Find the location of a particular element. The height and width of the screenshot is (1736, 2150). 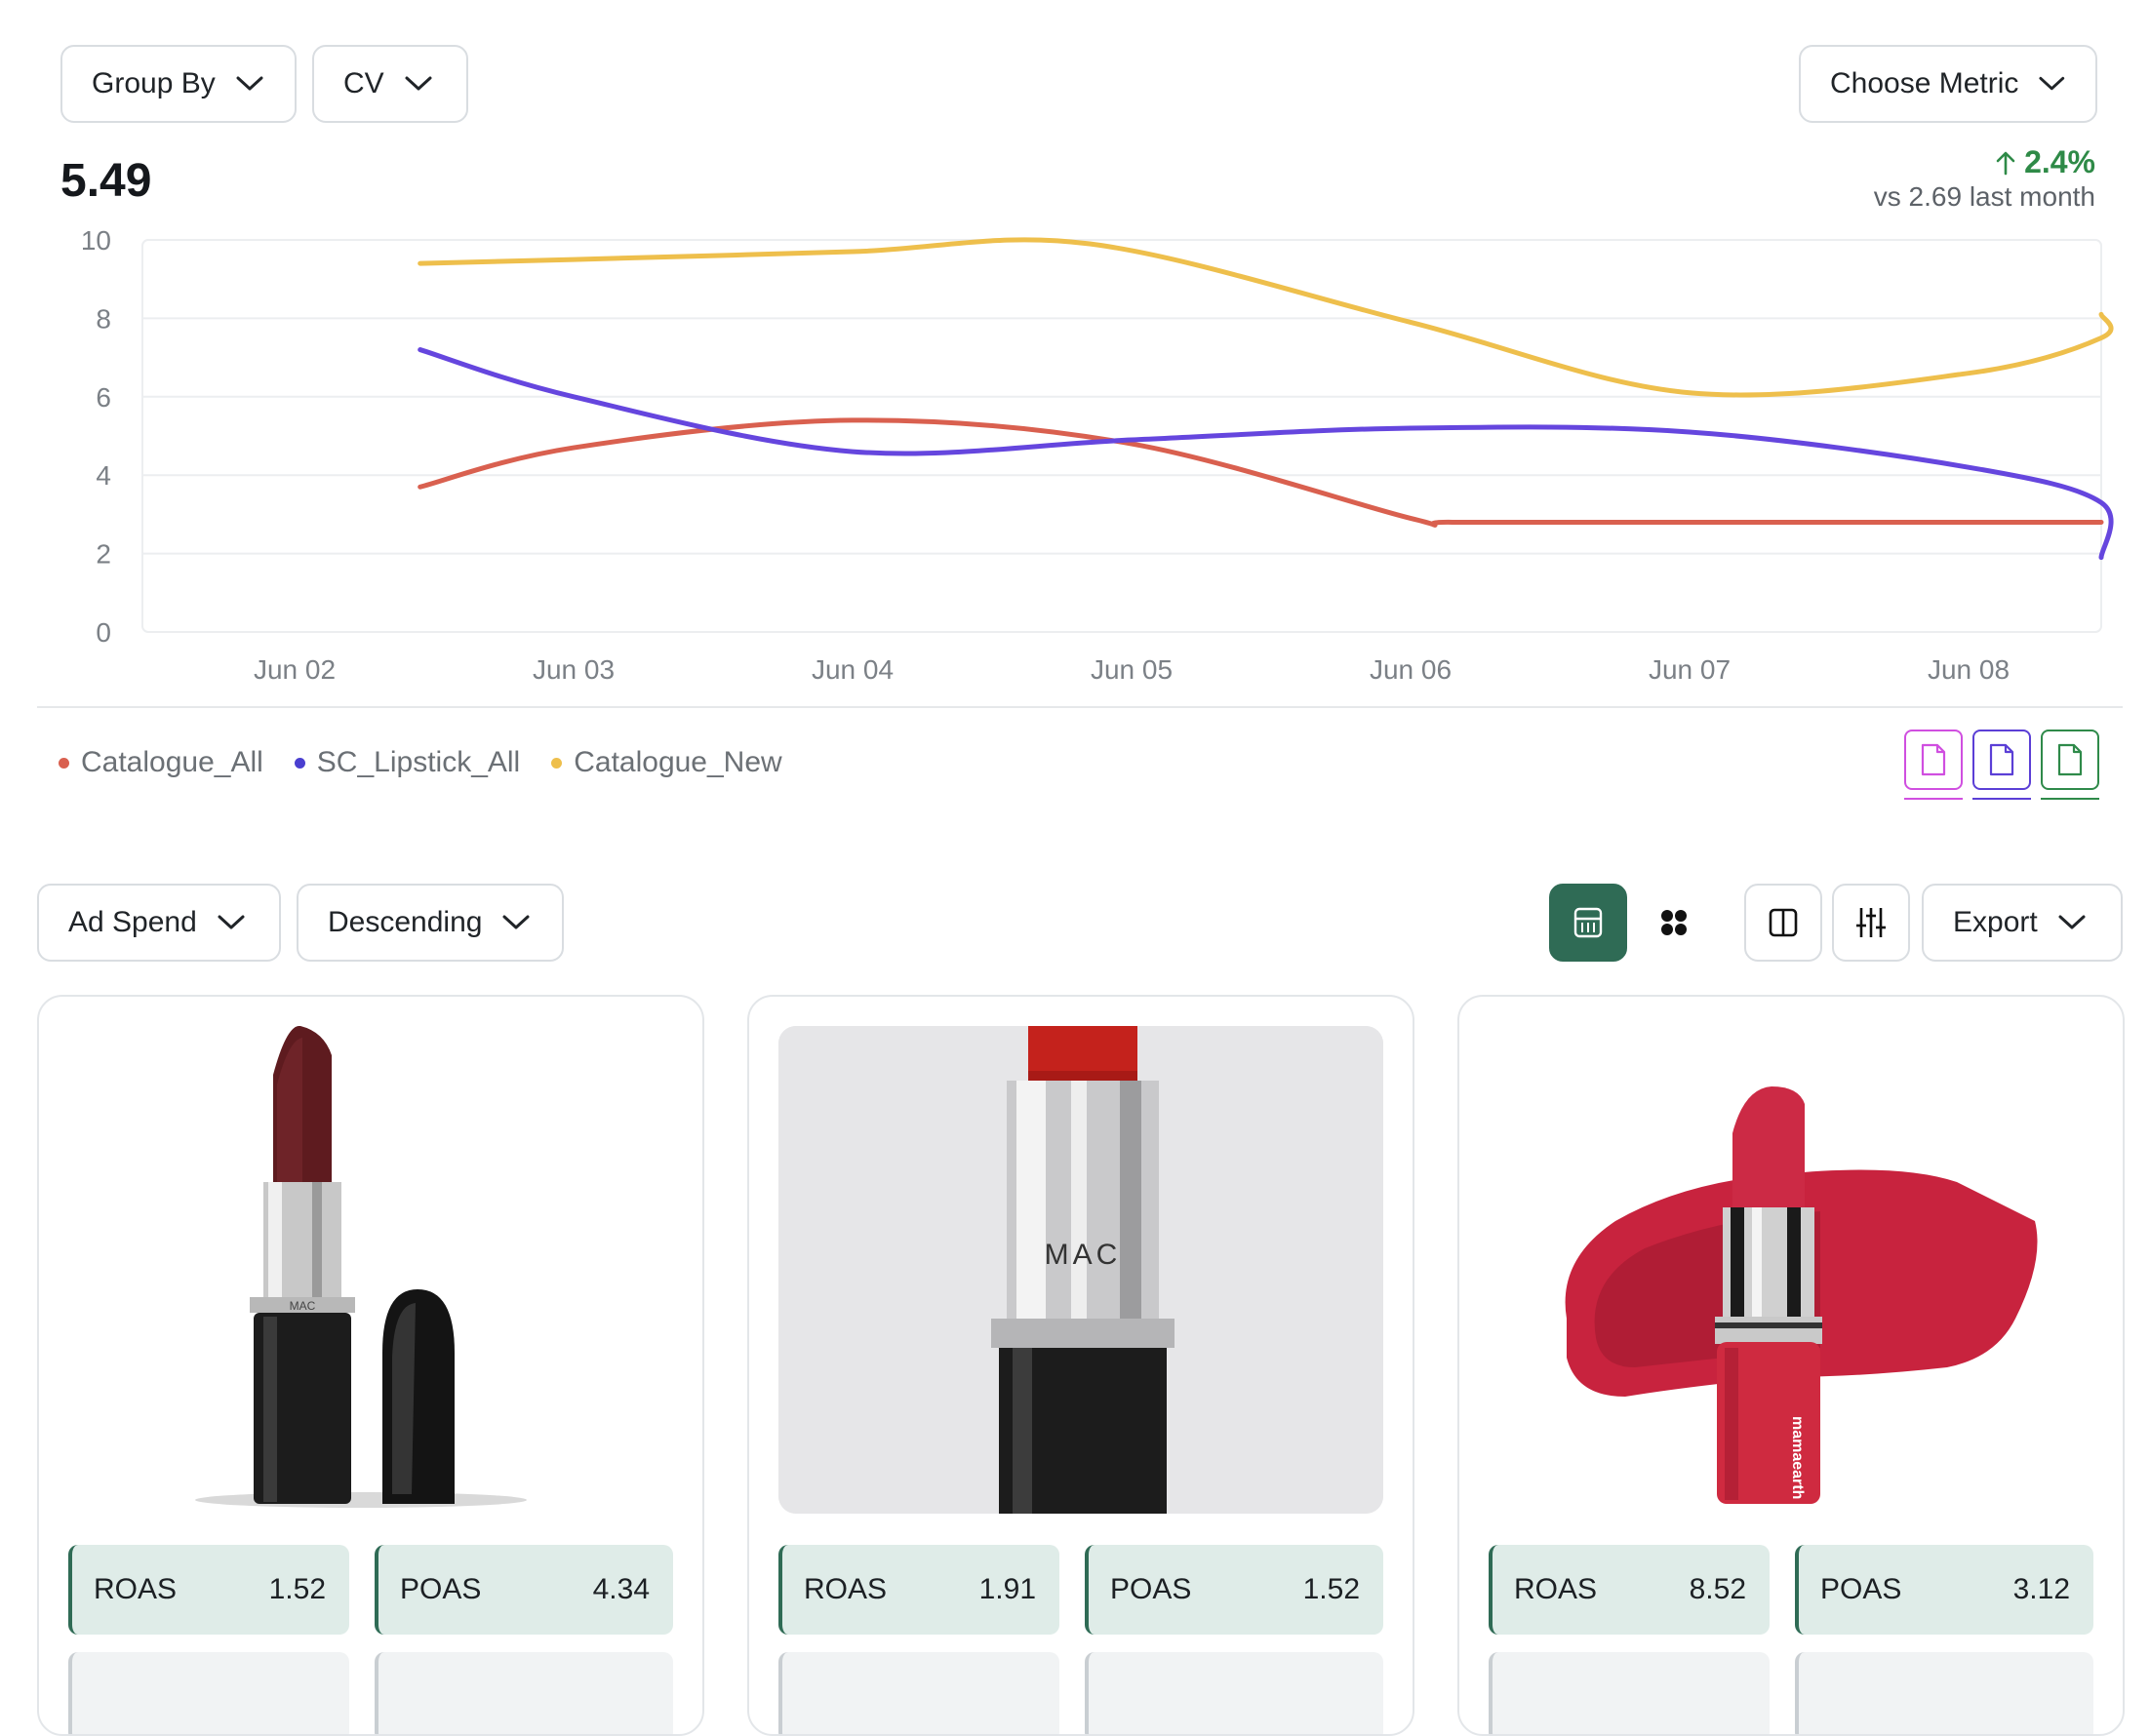

legend-item: SC_Lipstick_All is located at coordinates (407, 762).